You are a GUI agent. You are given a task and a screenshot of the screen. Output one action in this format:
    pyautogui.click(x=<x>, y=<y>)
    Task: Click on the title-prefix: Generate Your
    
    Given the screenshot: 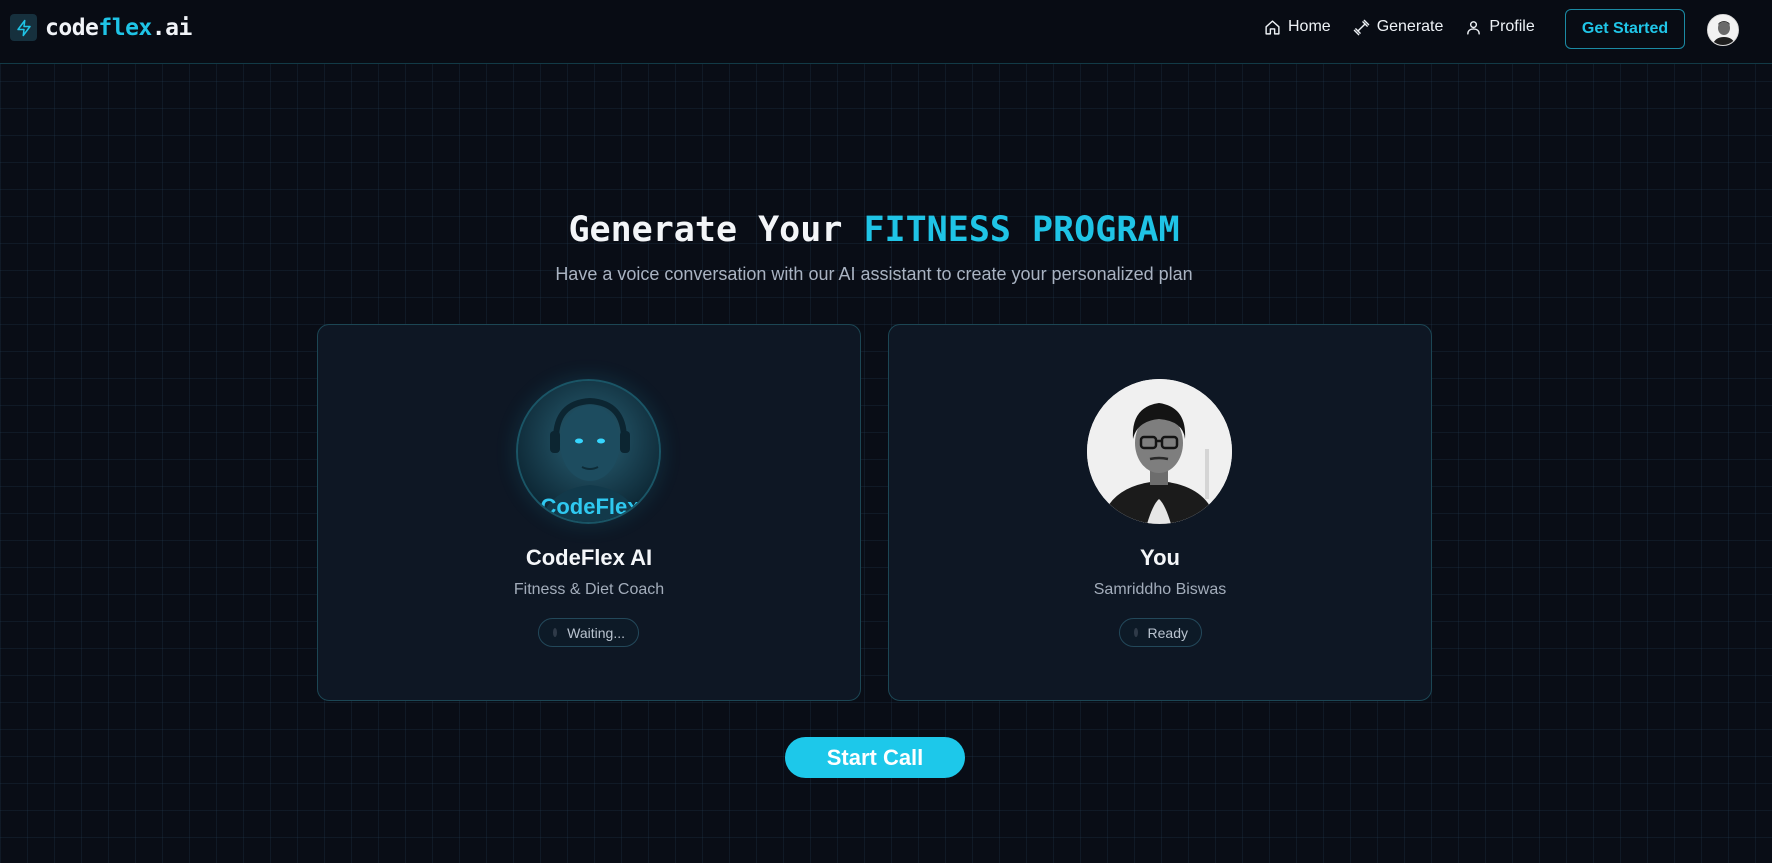 What is the action you would take?
    pyautogui.click(x=705, y=230)
    